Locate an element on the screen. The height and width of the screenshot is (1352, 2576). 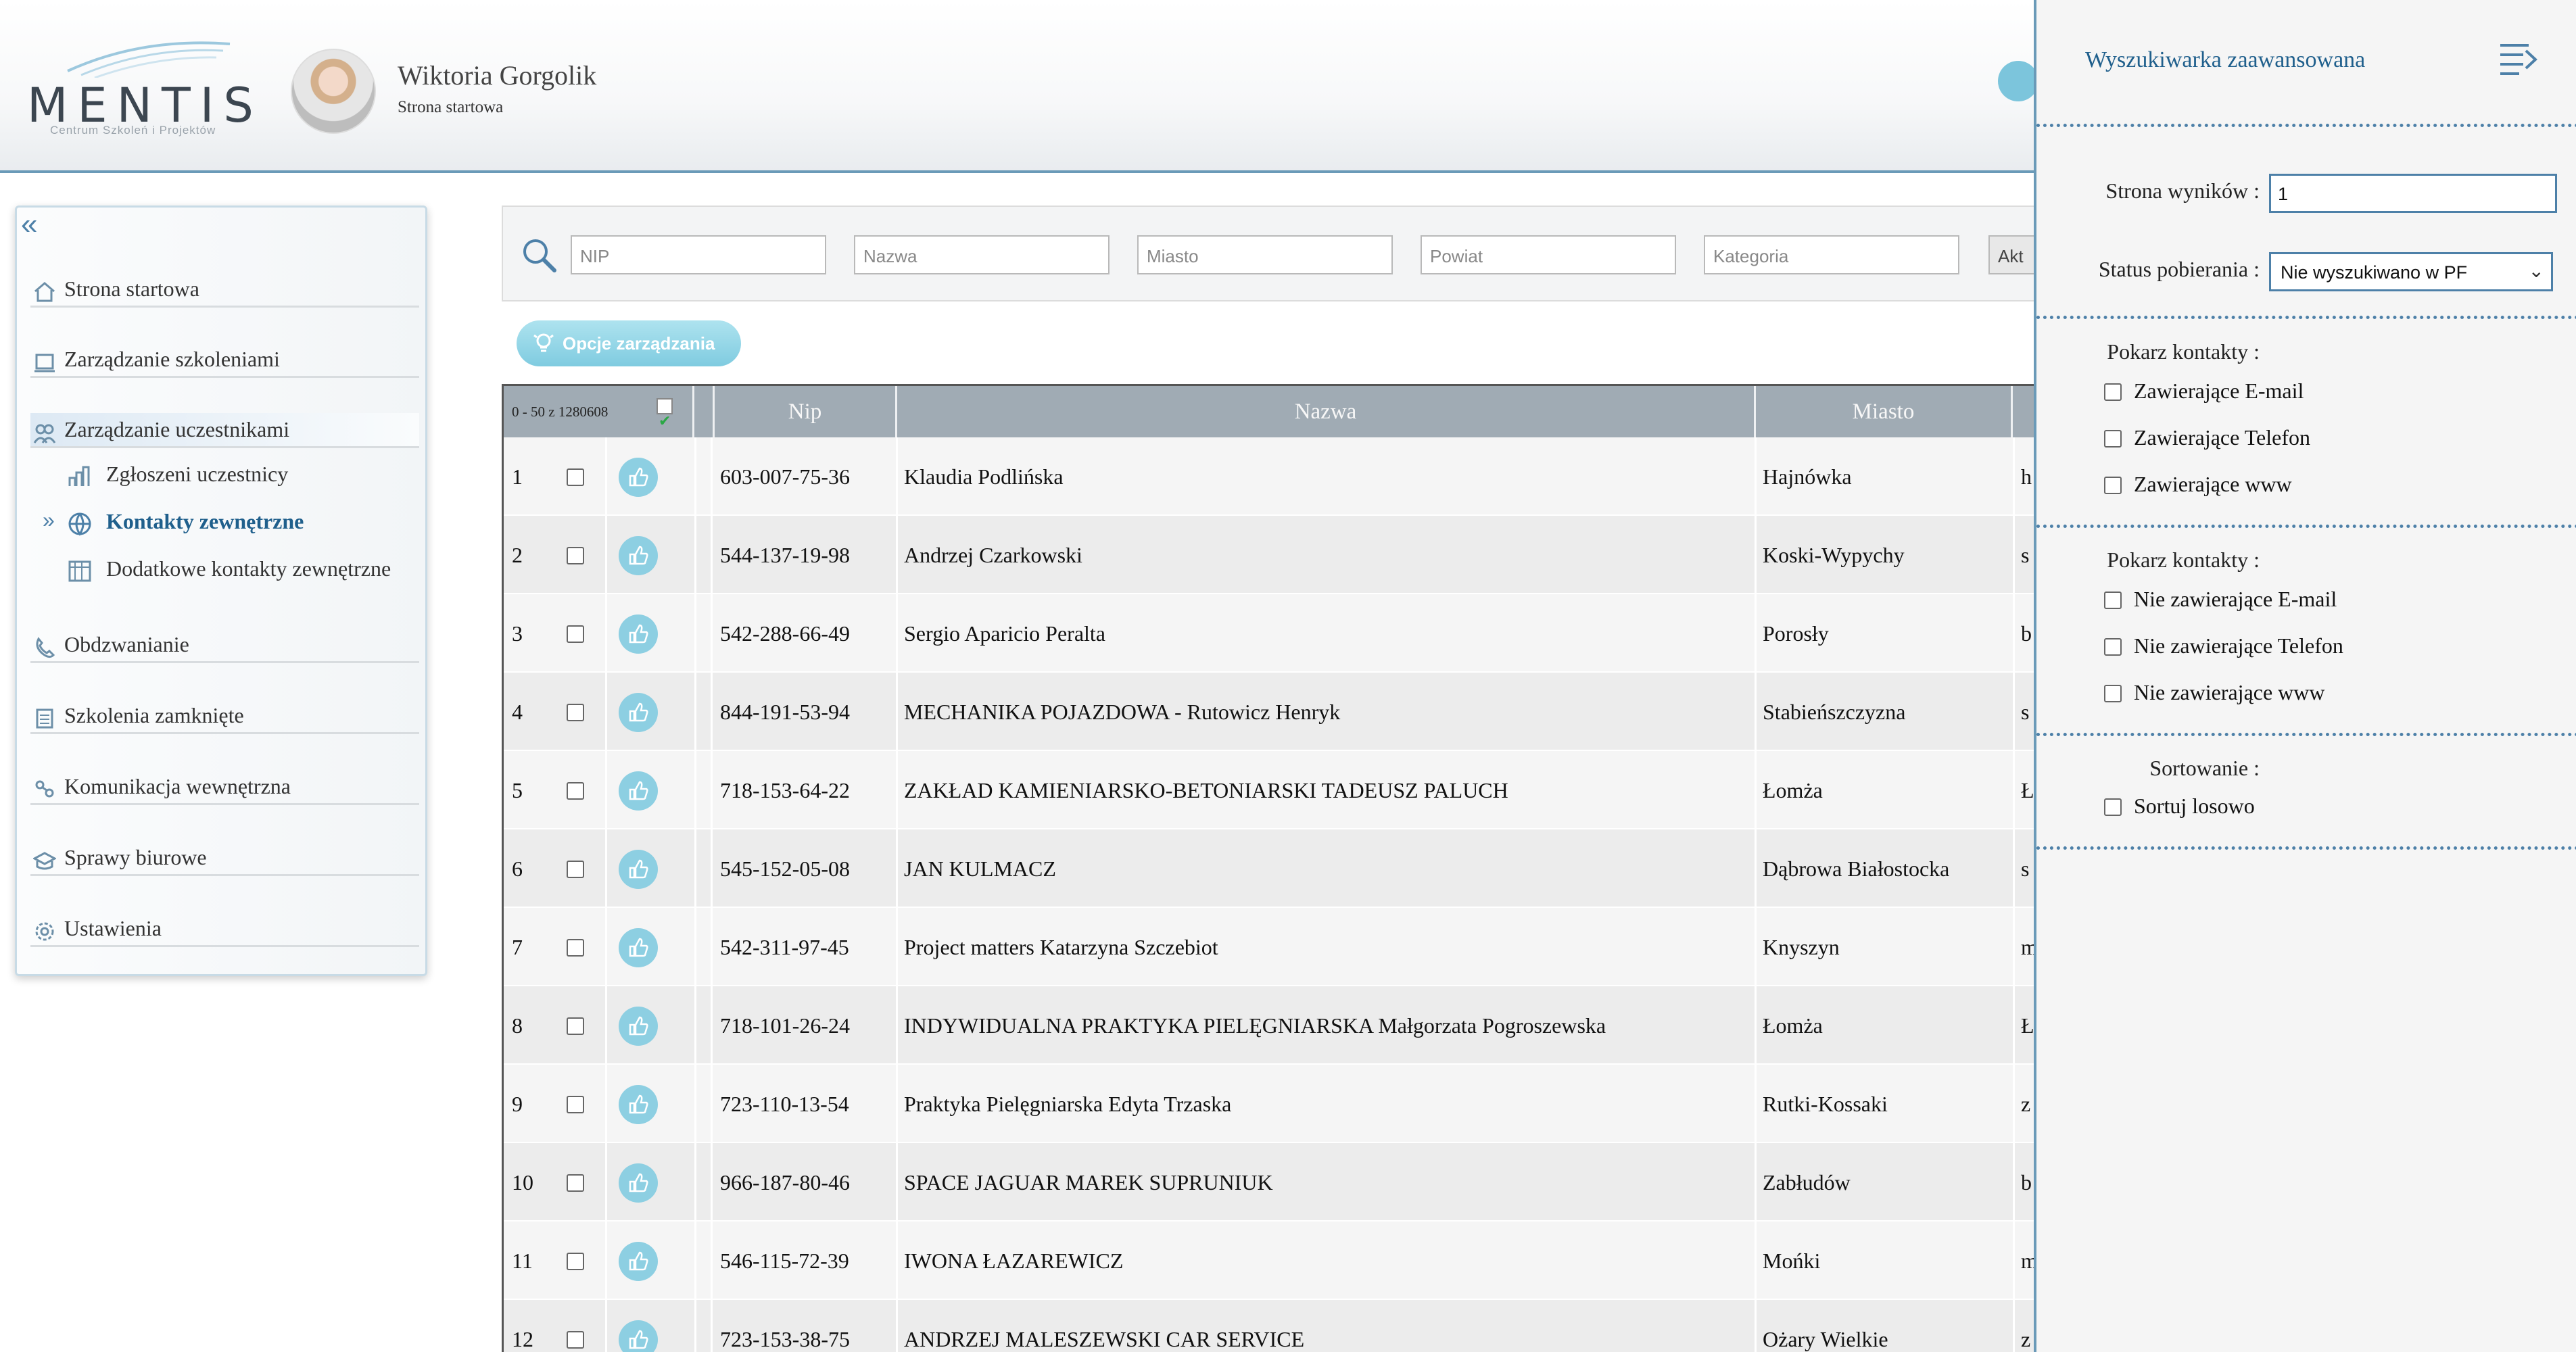
sidebar-item-internal-communication: Komunikacja wewnętrzna is located at coordinates (224, 787).